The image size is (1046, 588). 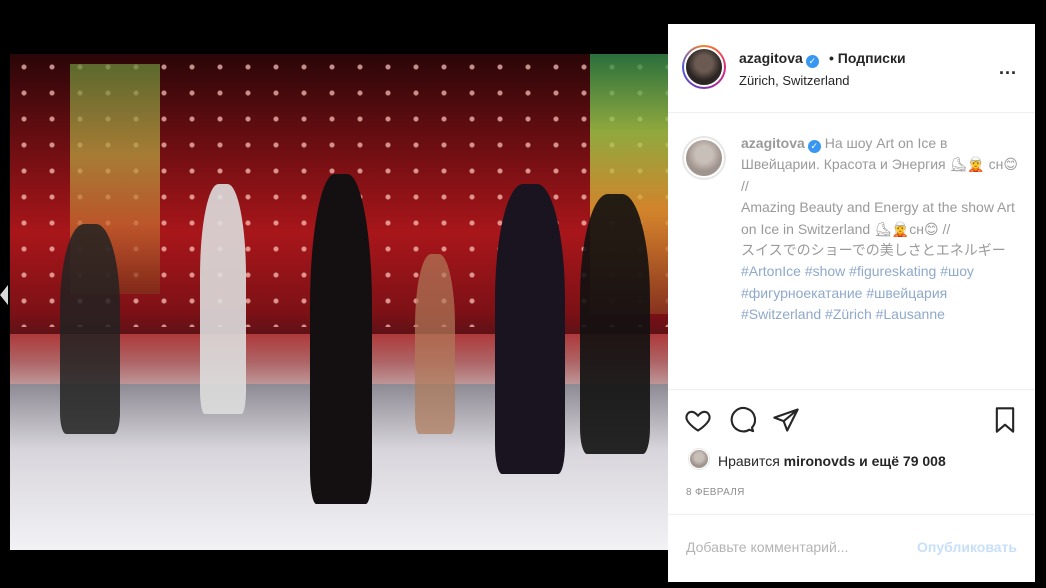 I want to click on likes-user: mironovds, so click(x=820, y=461).